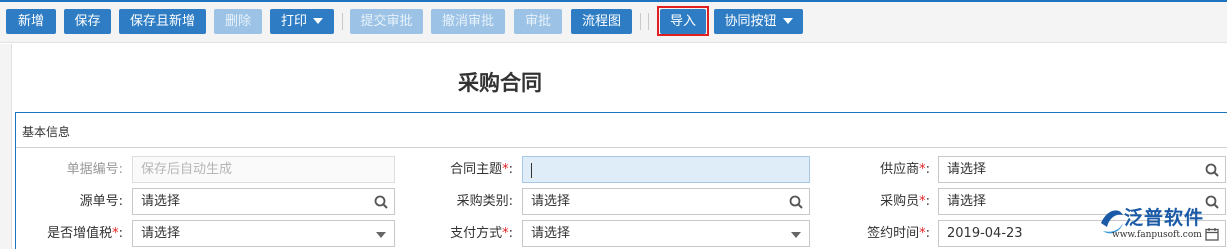  What do you see at coordinates (87, 21) in the screenshot?
I see `save-button: 保存` at bounding box center [87, 21].